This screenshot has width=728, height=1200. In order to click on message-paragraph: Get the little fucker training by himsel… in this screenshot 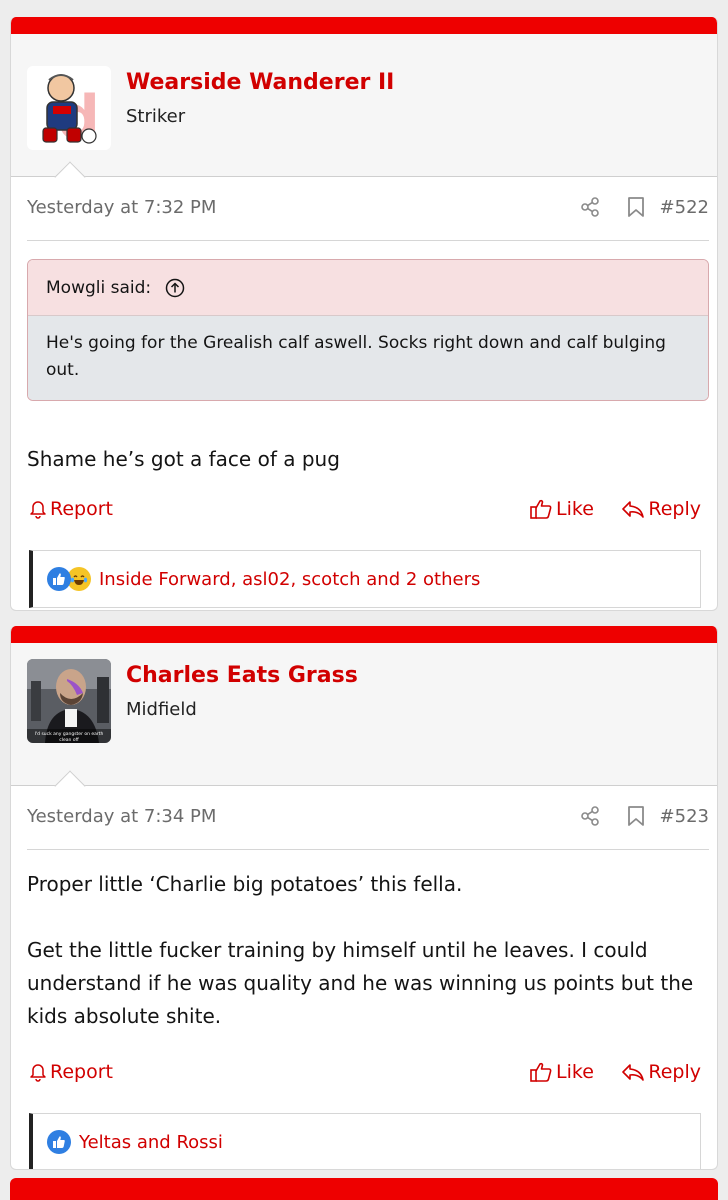, I will do `click(360, 983)`.